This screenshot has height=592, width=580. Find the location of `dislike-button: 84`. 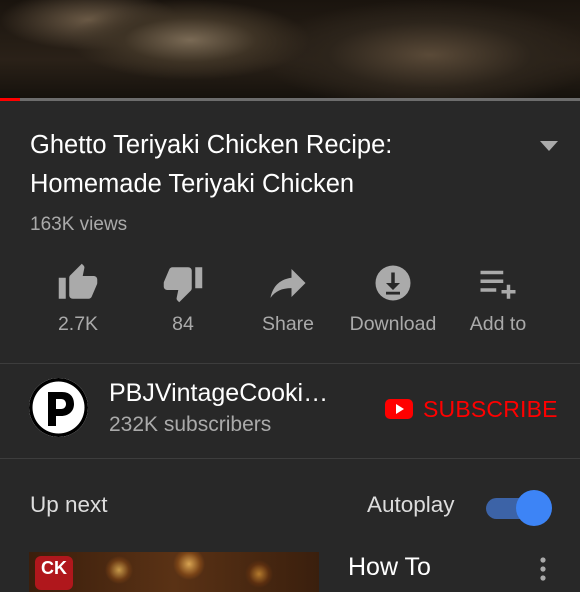

dislike-button: 84 is located at coordinates (183, 302).